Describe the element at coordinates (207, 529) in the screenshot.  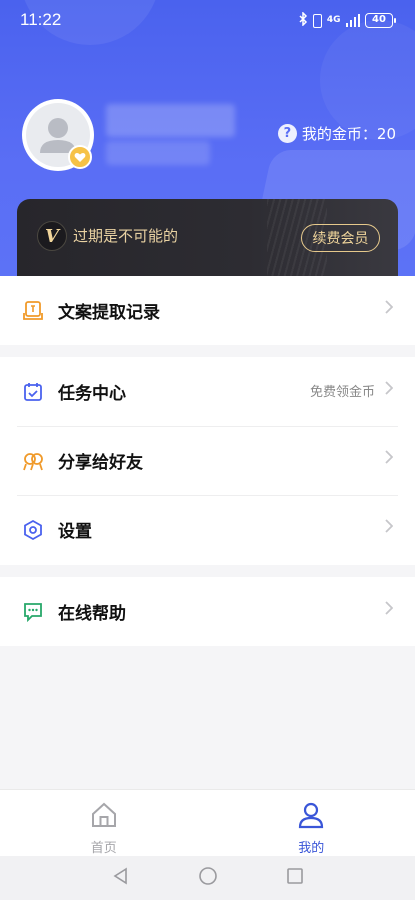
I see `menu-item-settings: 设置` at that location.